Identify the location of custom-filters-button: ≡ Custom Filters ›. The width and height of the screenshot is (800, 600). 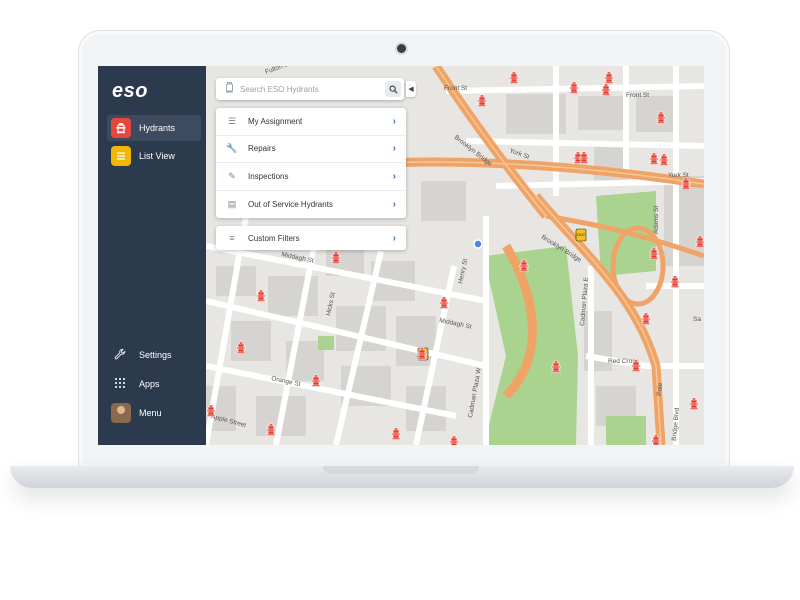
(311, 238).